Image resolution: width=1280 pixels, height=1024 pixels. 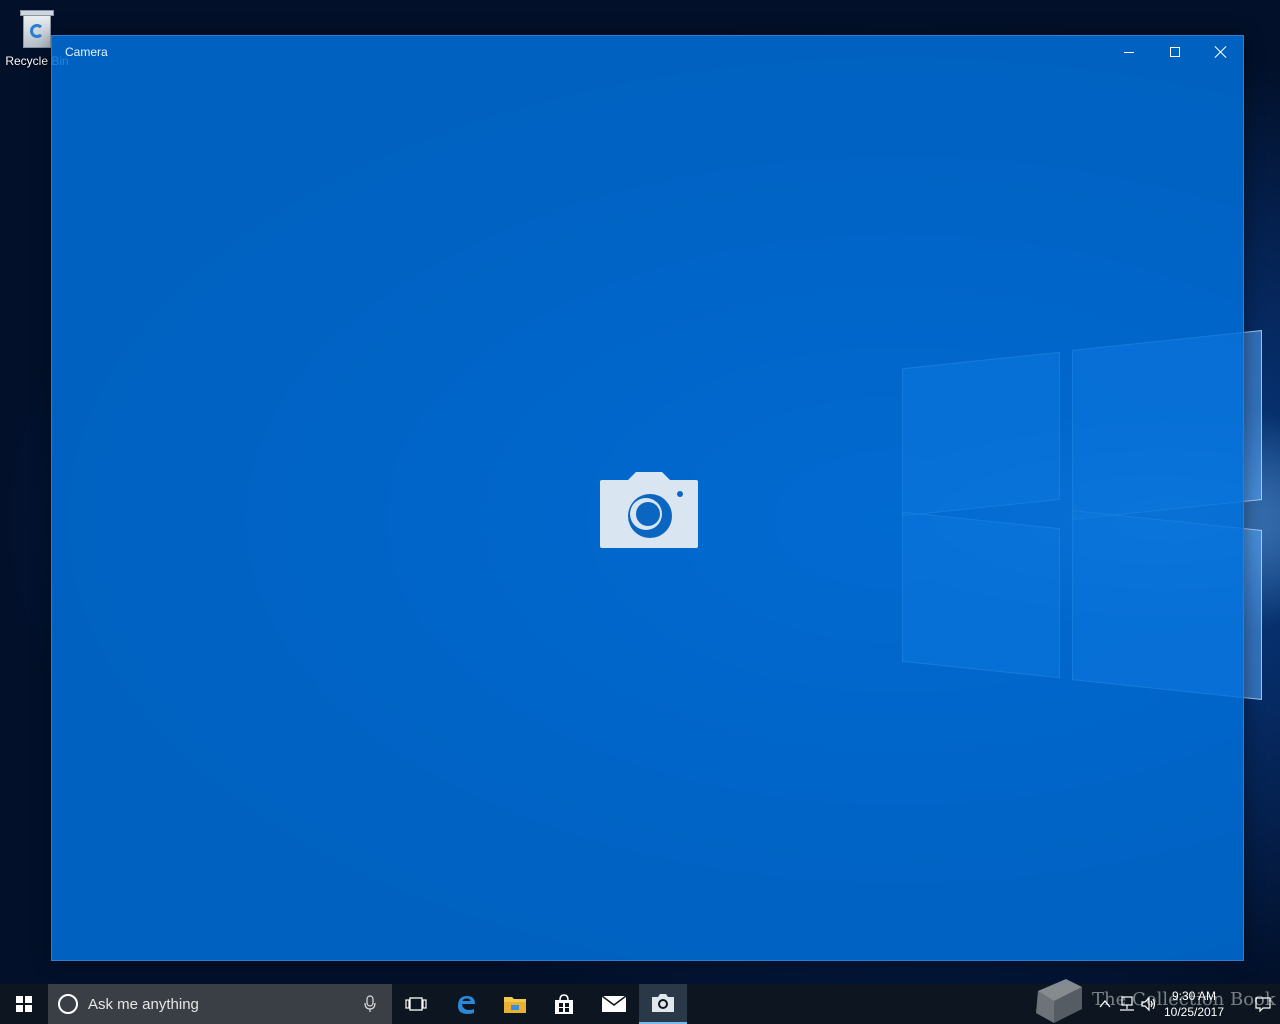 What do you see at coordinates (220, 1004) in the screenshot?
I see `search-box: Ask me anything` at bounding box center [220, 1004].